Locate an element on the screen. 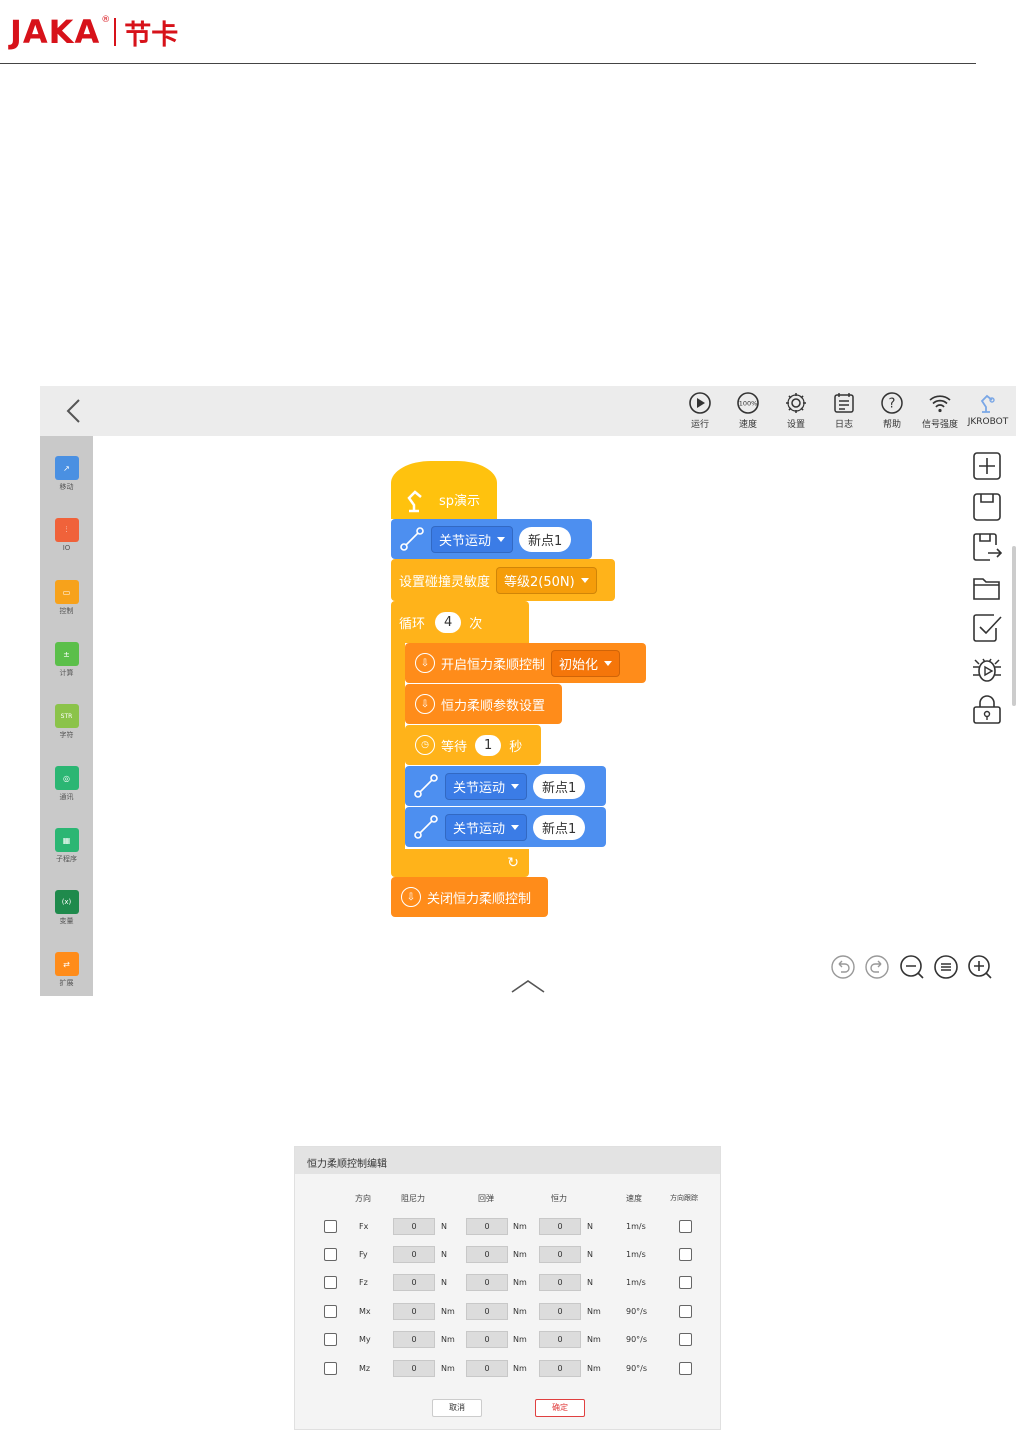 The image size is (1016, 1430). collision-label: 设置碰撞灵敏度 is located at coordinates (445, 582).